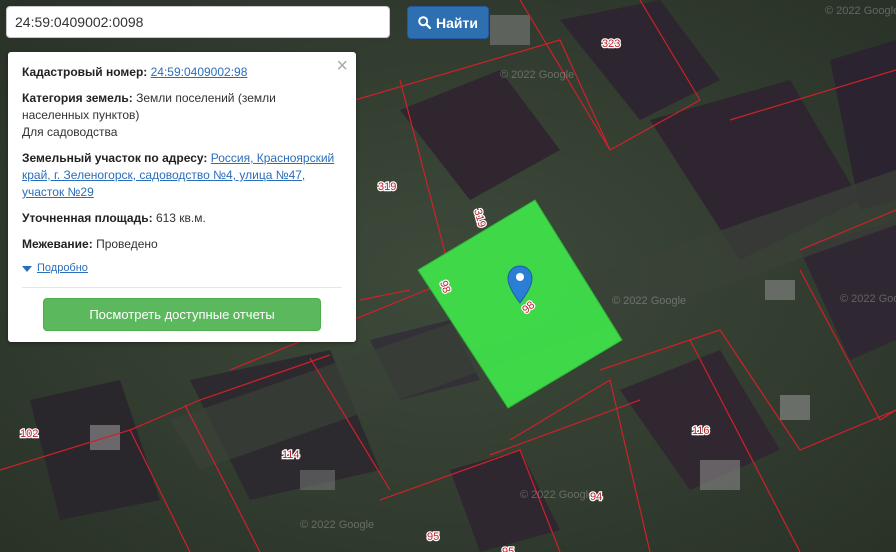  Describe the element at coordinates (425, 22) in the screenshot. I see `search-icon` at that location.